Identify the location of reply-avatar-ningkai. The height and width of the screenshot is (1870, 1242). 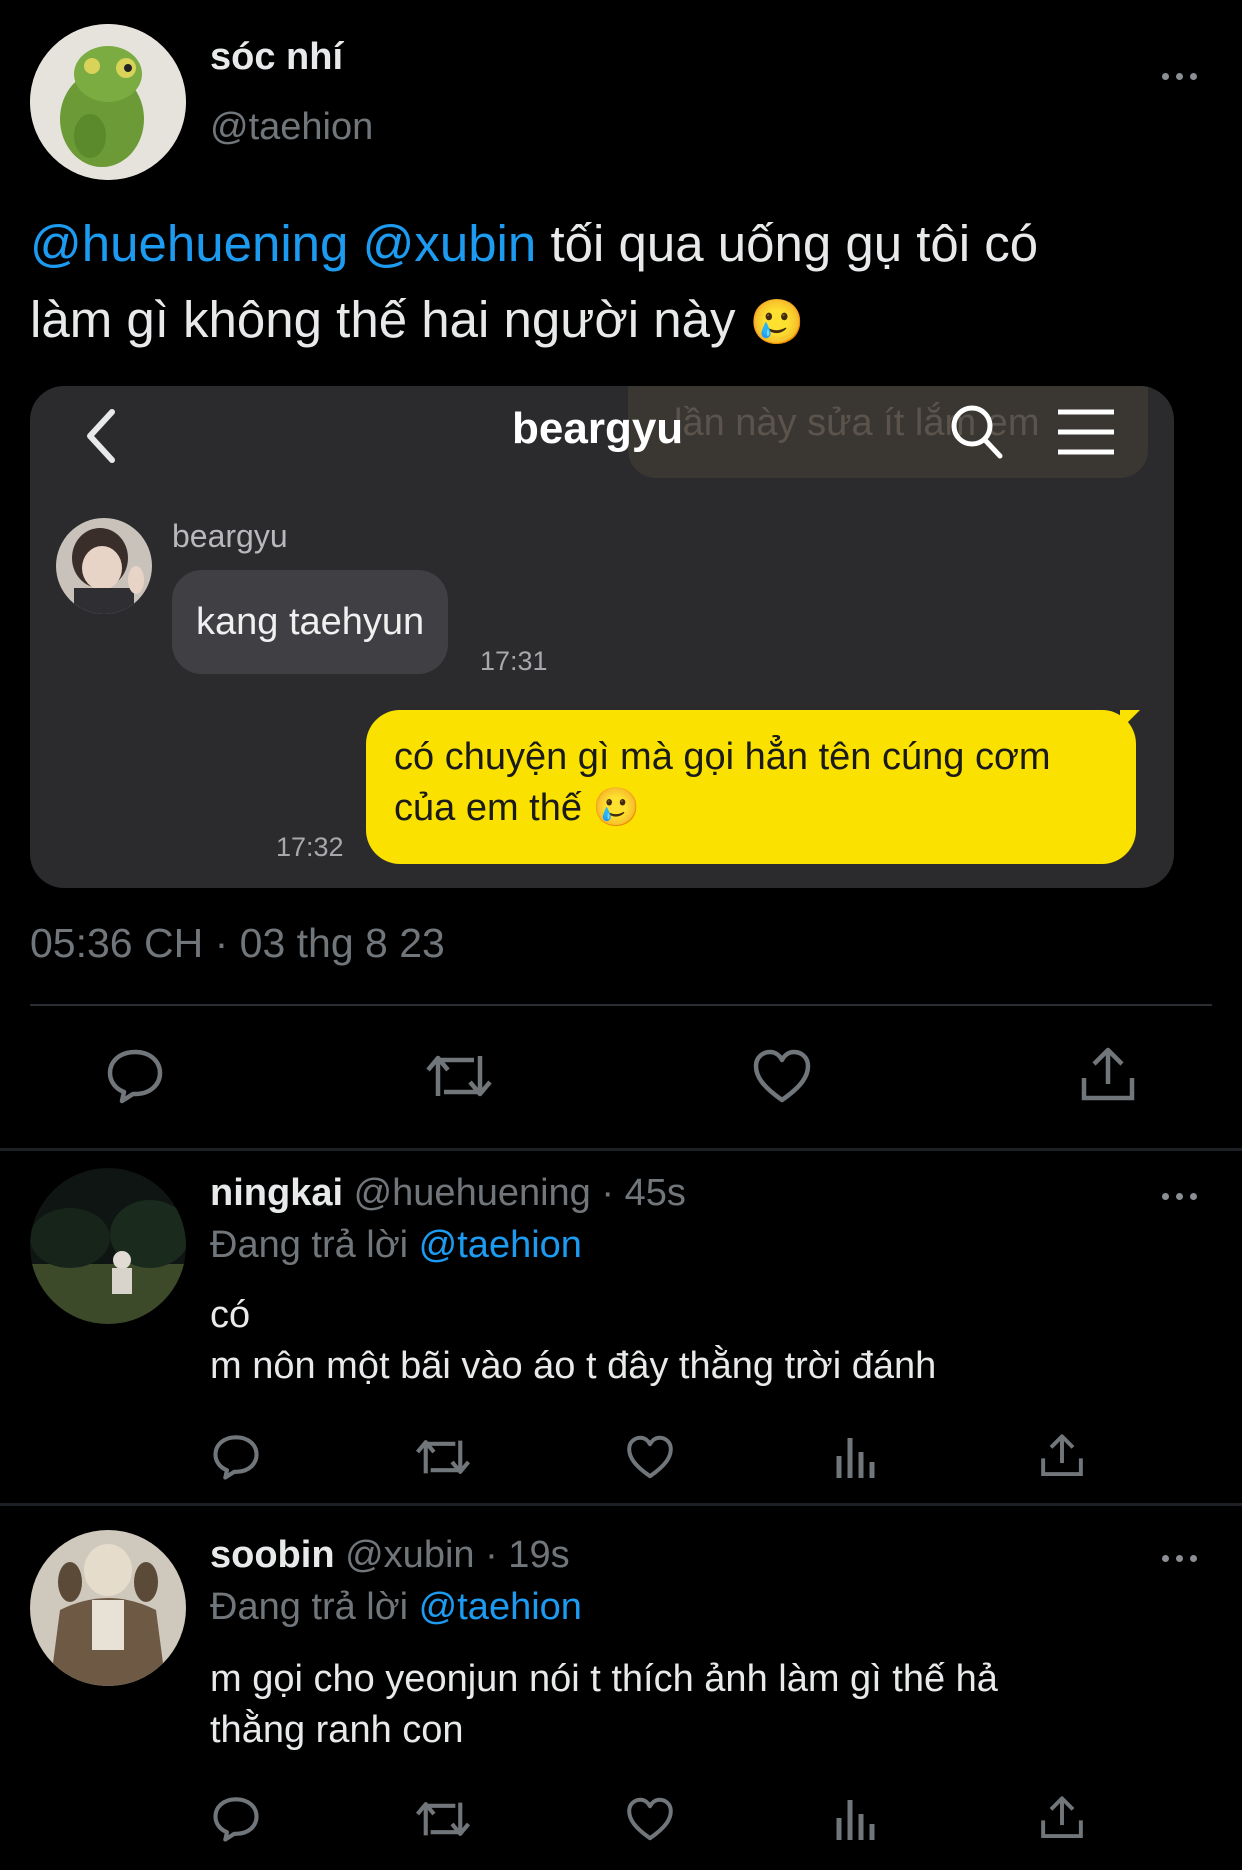
(108, 1246).